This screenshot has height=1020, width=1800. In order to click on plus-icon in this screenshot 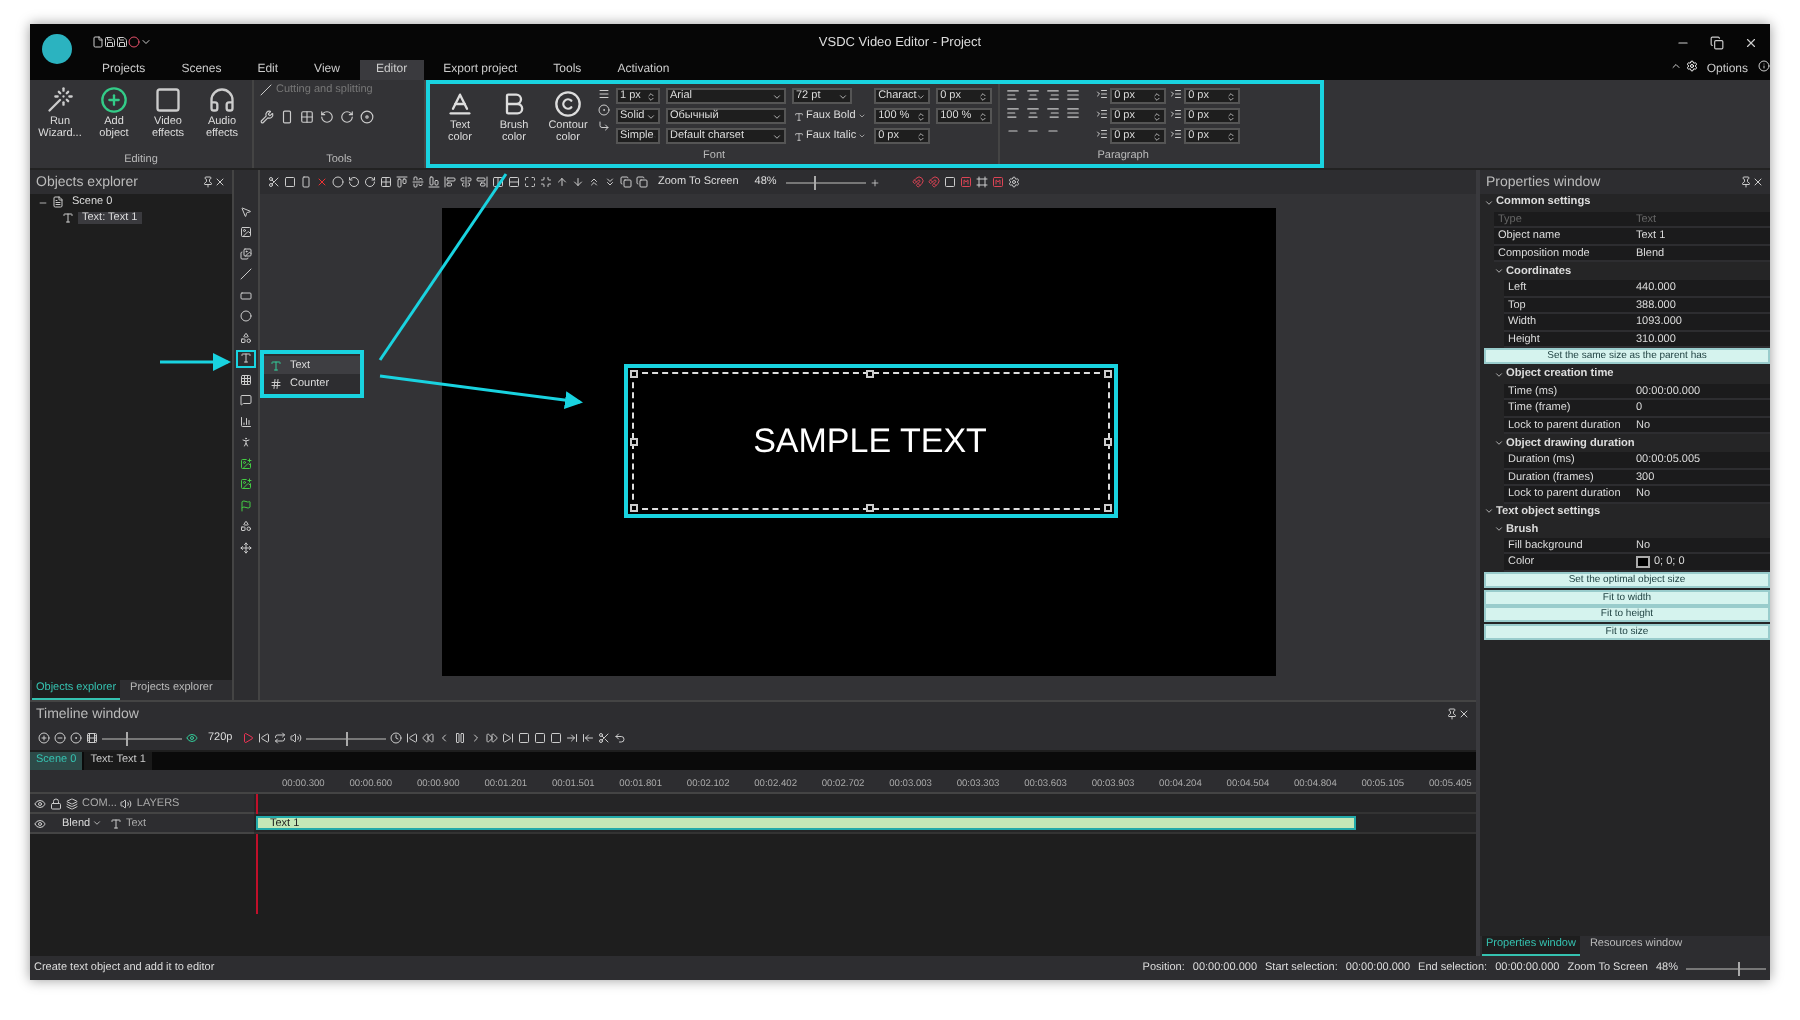, I will do `click(875, 182)`.